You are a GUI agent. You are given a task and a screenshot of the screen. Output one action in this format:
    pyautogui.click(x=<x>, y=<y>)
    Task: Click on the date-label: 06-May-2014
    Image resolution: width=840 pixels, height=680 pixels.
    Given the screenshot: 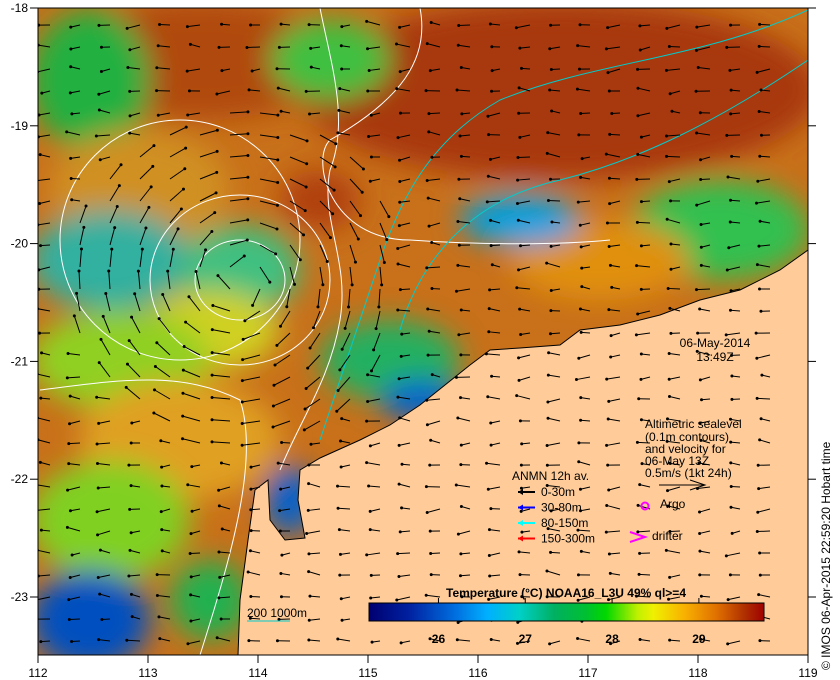 What is the action you would take?
    pyautogui.click(x=715, y=343)
    